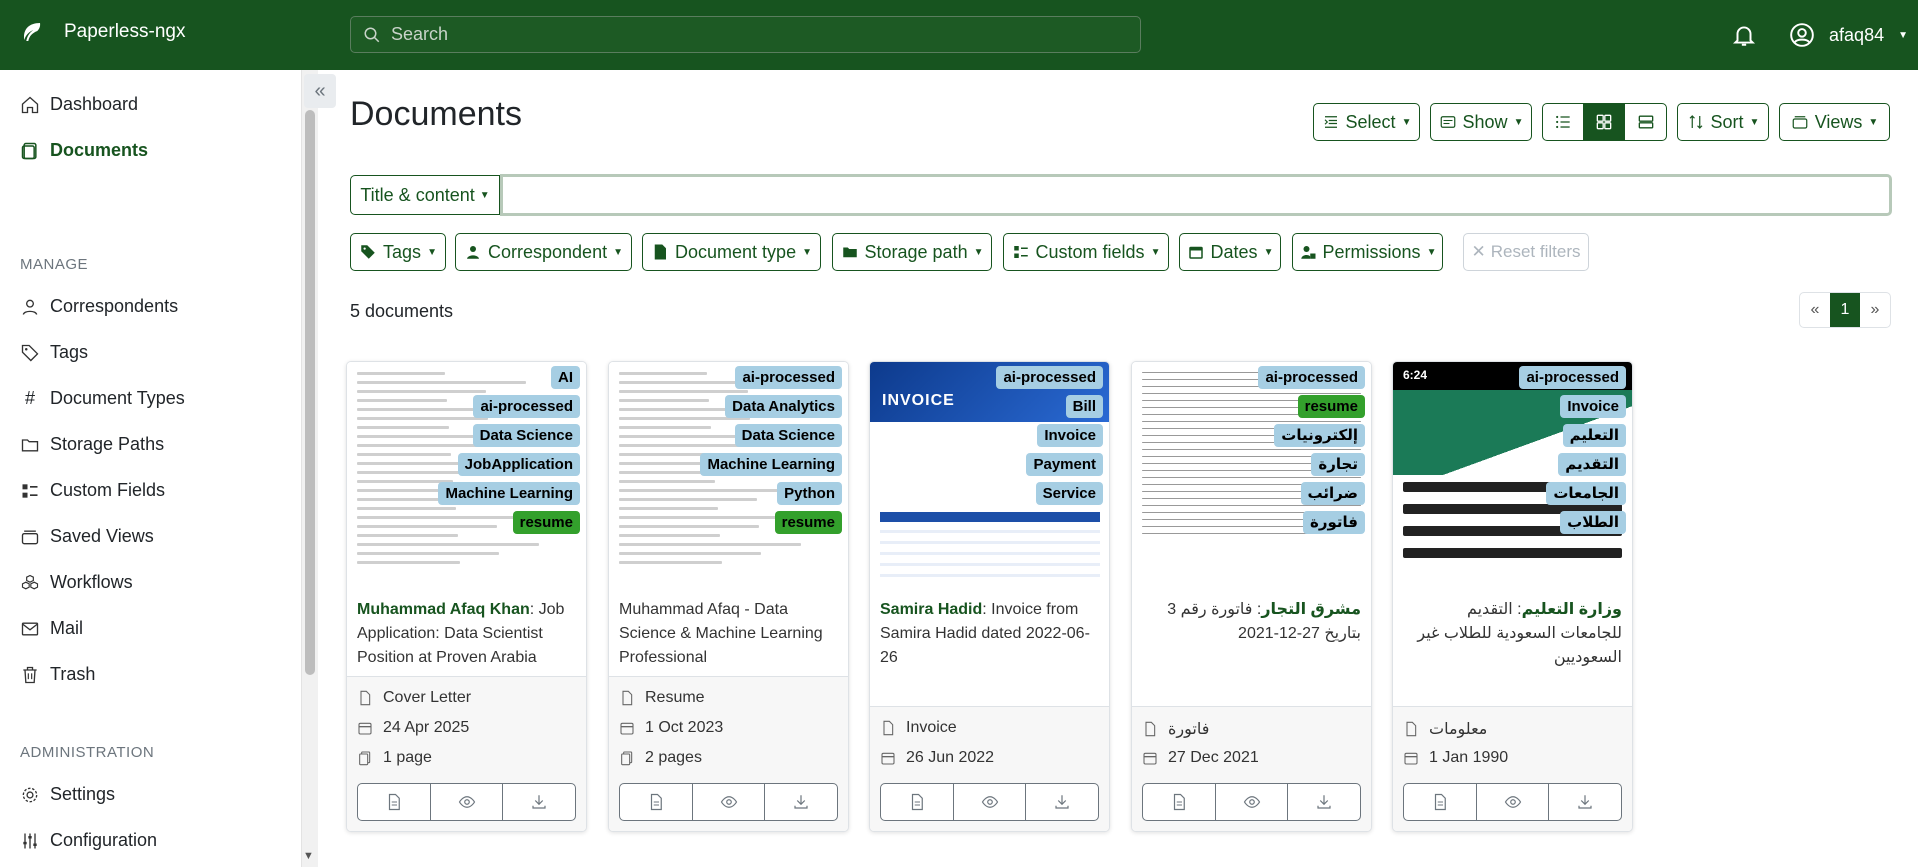 This screenshot has width=1918, height=867. Describe the element at coordinates (918, 728) in the screenshot. I see `document-type: Invoice` at that location.